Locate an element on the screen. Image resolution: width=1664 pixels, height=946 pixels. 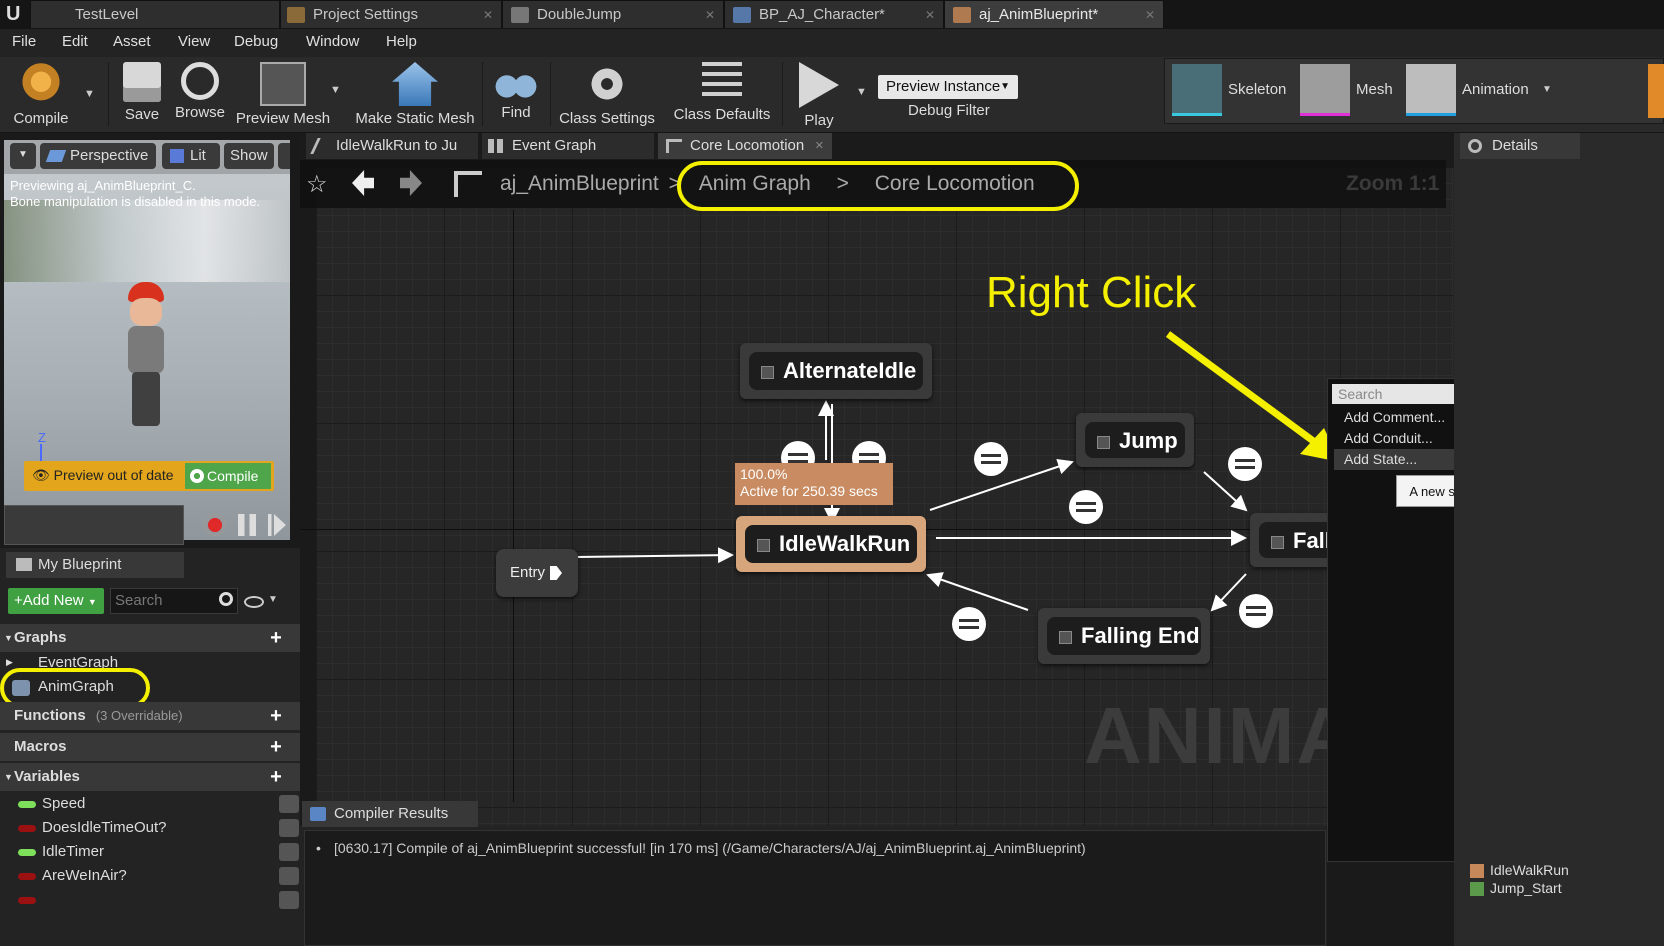
tab-aj-animblueprint: aj_AnimBlueprint* ✕ is located at coordinates (1054, 14).